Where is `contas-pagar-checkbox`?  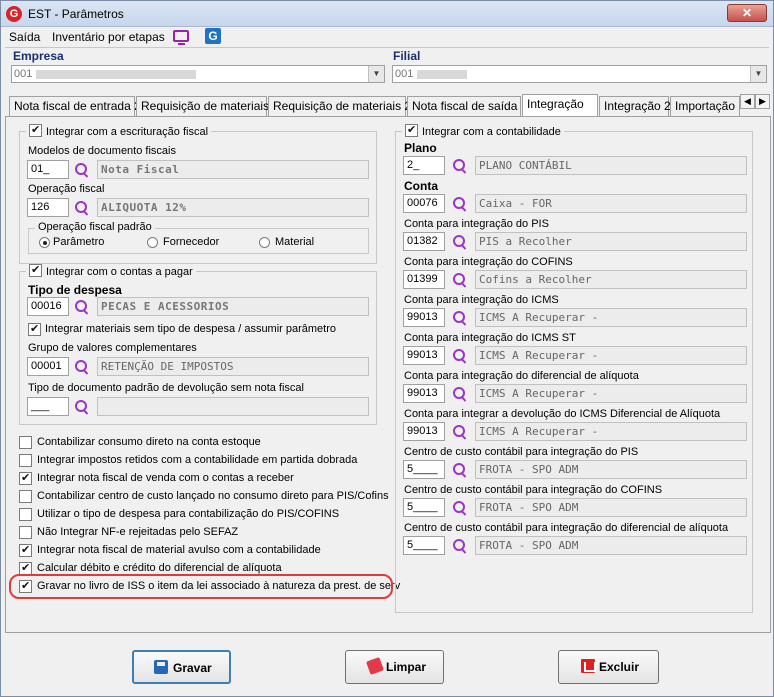
contas-pagar-checkbox is located at coordinates (35, 270).